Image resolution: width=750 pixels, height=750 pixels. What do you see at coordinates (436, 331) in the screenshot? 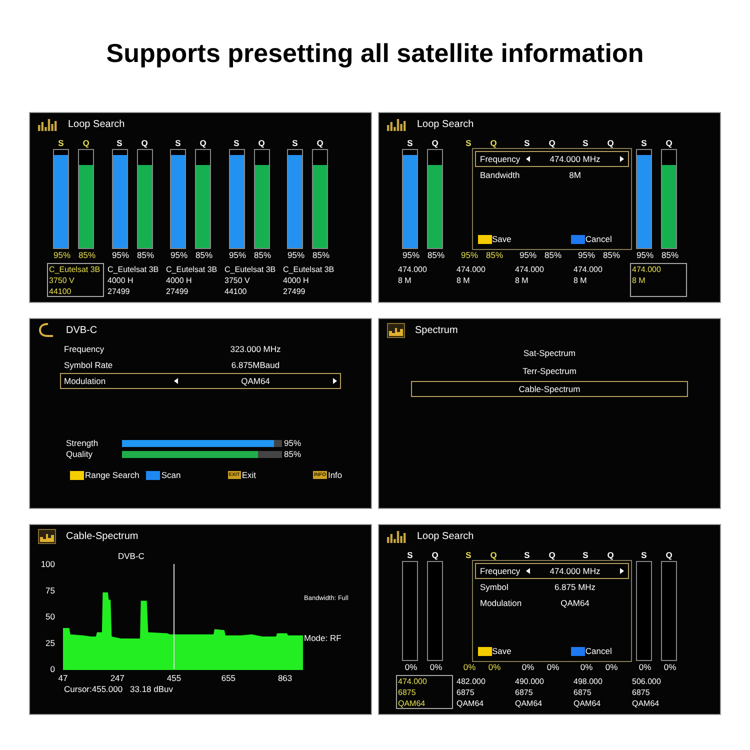
I see `screen-title: Spectrum` at bounding box center [436, 331].